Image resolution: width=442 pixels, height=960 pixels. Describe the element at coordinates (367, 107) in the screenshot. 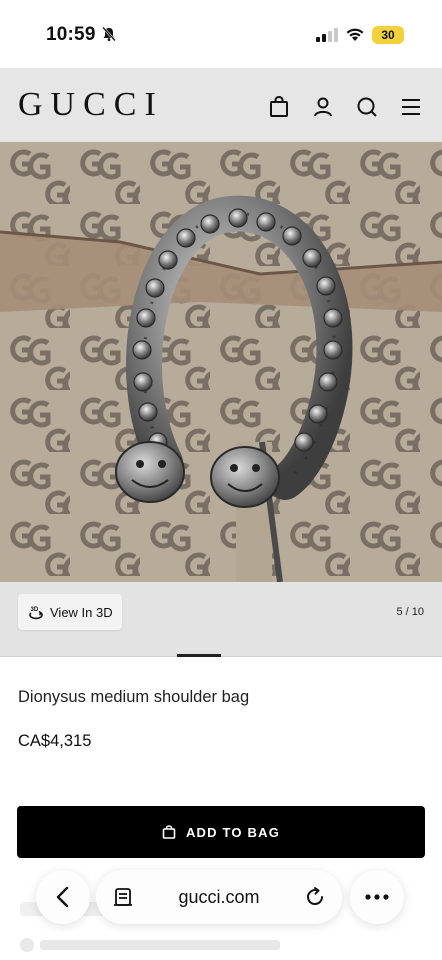

I see `search-icon` at that location.